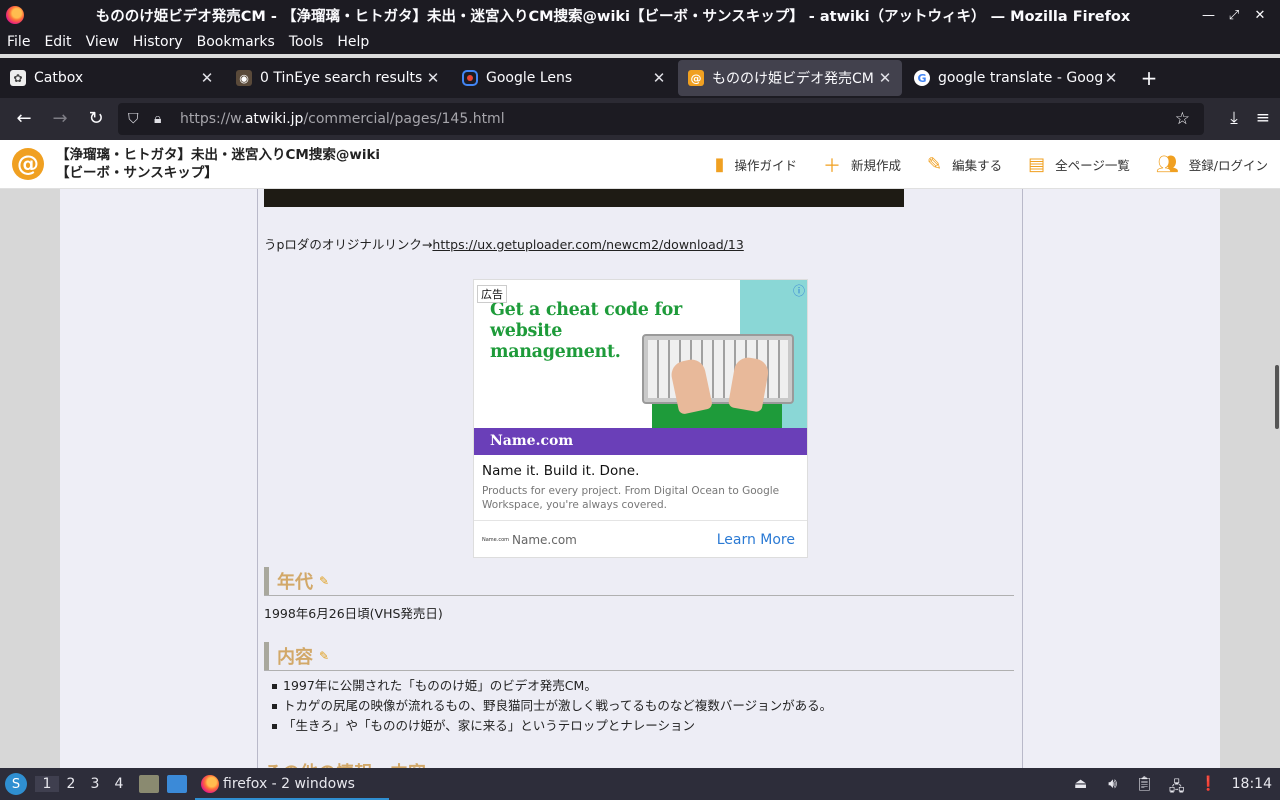 This screenshot has width=1280, height=800. I want to click on nav-create: ＋ 新規作成, so click(862, 165).